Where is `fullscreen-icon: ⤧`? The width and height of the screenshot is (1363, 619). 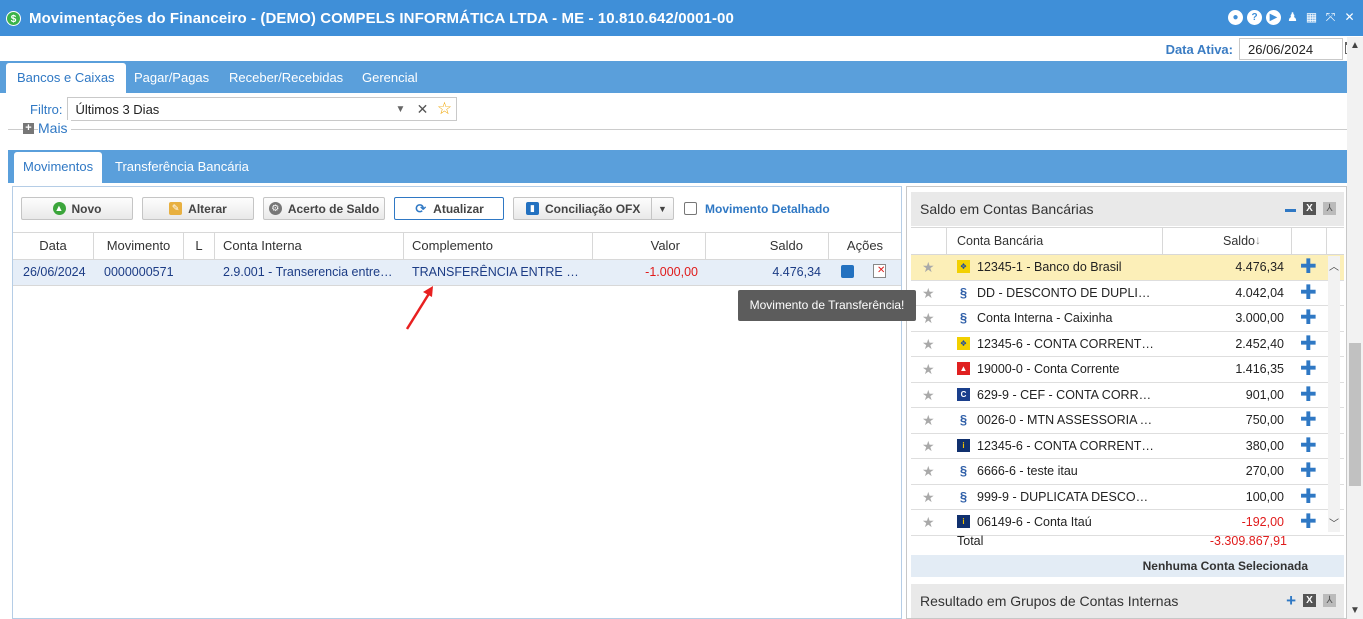 fullscreen-icon: ⤧ is located at coordinates (1330, 17).